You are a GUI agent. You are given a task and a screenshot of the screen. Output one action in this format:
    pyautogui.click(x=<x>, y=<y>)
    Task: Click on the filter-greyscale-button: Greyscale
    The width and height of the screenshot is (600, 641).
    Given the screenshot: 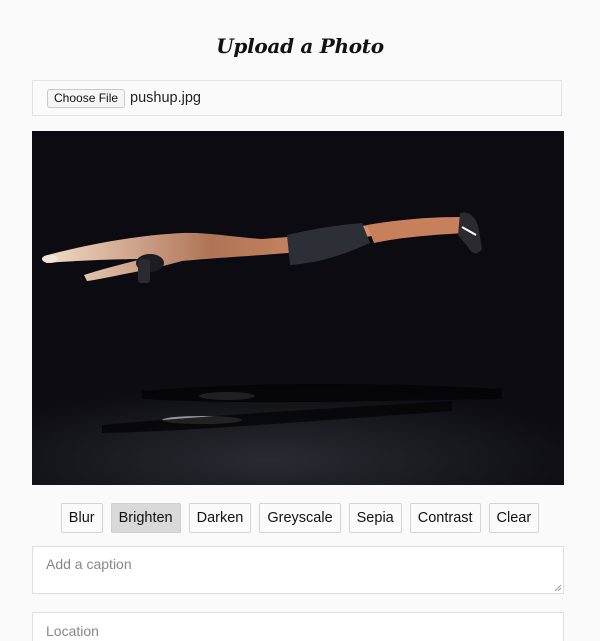 What is the action you would take?
    pyautogui.click(x=300, y=518)
    